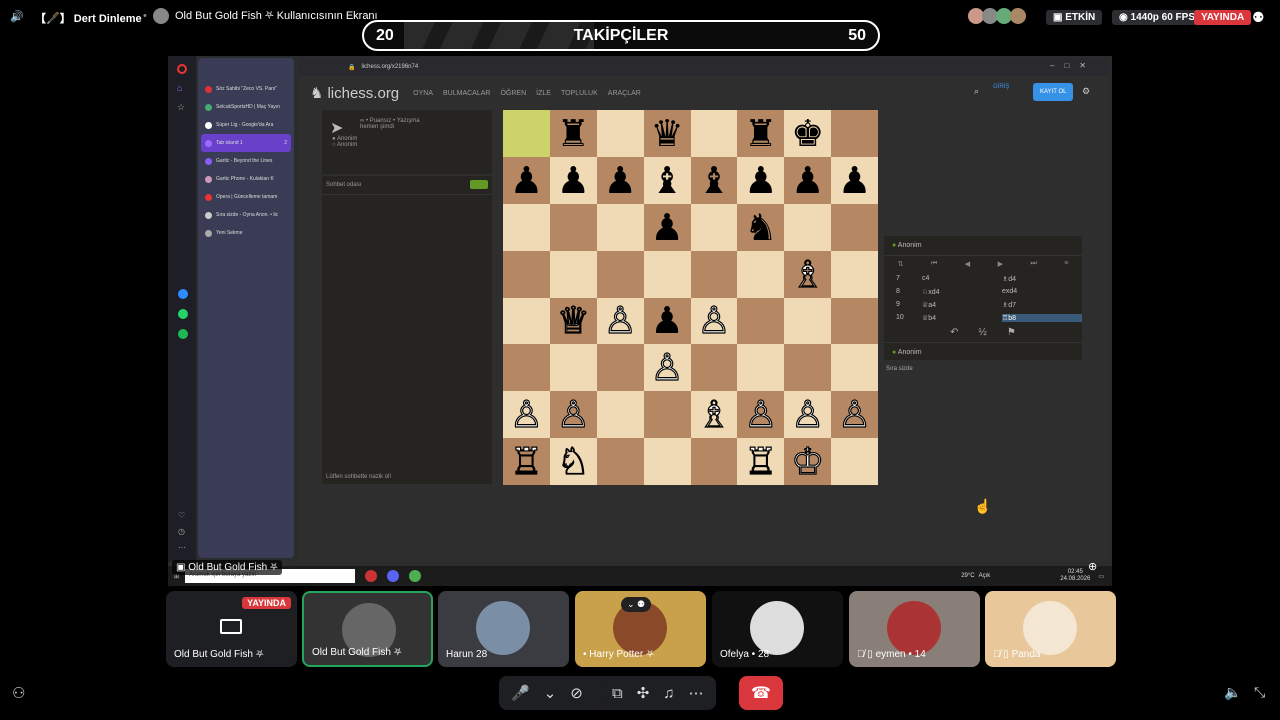  Describe the element at coordinates (808, 227) in the screenshot. I see `square-g6` at that location.